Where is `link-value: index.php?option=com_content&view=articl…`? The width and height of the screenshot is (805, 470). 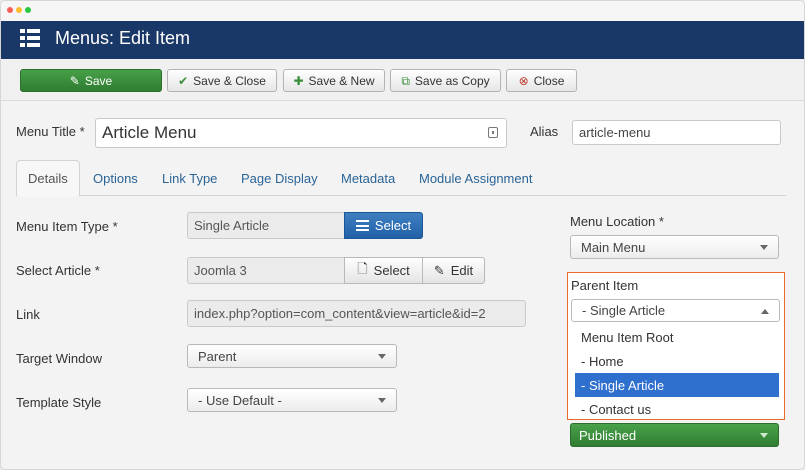
link-value: index.php?option=com_content&view=articl… is located at coordinates (340, 313).